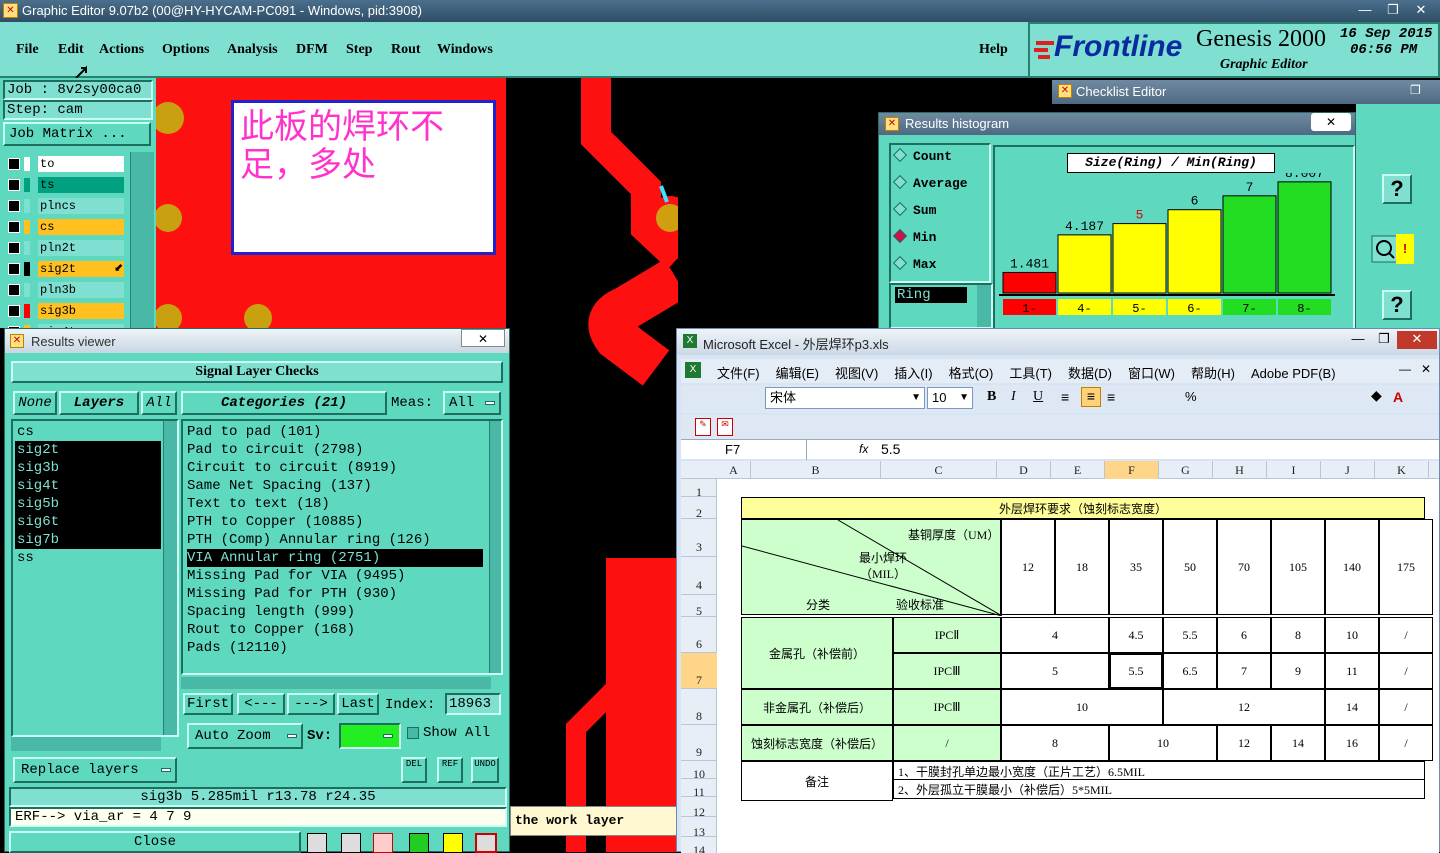  What do you see at coordinates (71, 50) in the screenshot?
I see `menu-edit: Edit` at bounding box center [71, 50].